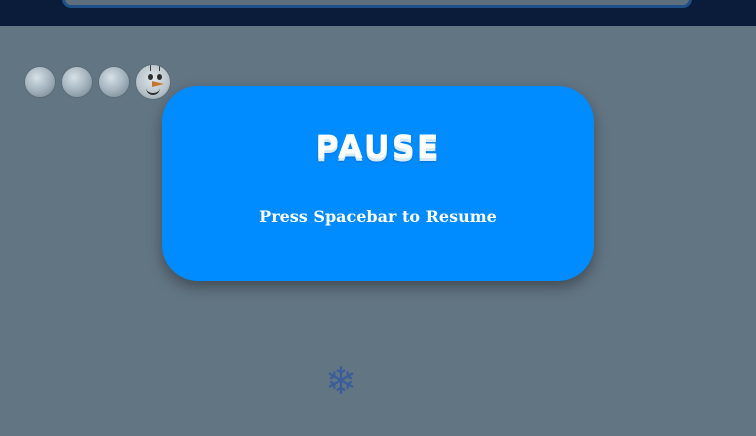 The width and height of the screenshot is (756, 436). What do you see at coordinates (150, 77) in the screenshot?
I see `olaf-eye-left` at bounding box center [150, 77].